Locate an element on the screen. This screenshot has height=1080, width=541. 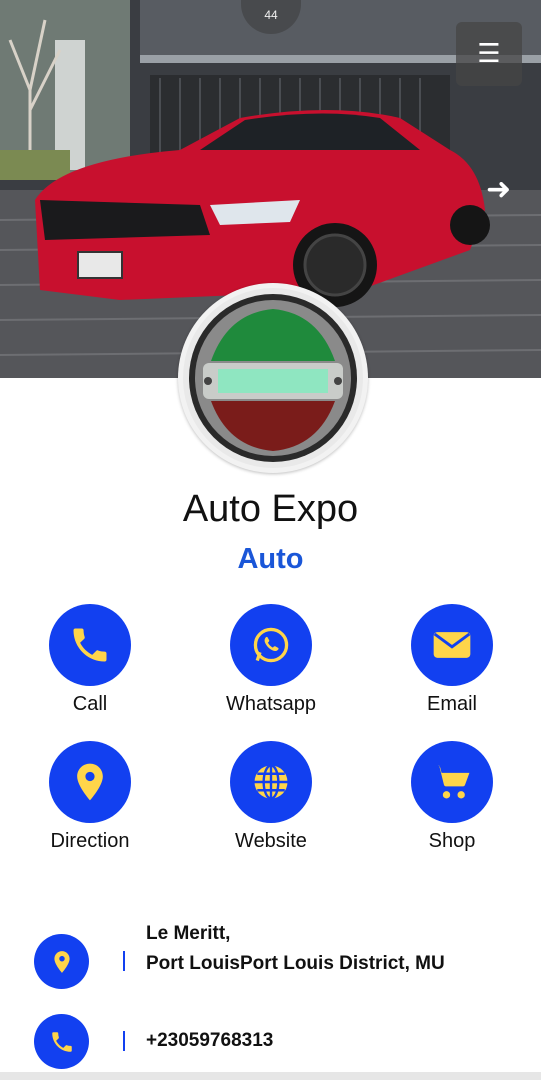
shop-label: Shop is located at coordinates (452, 841).